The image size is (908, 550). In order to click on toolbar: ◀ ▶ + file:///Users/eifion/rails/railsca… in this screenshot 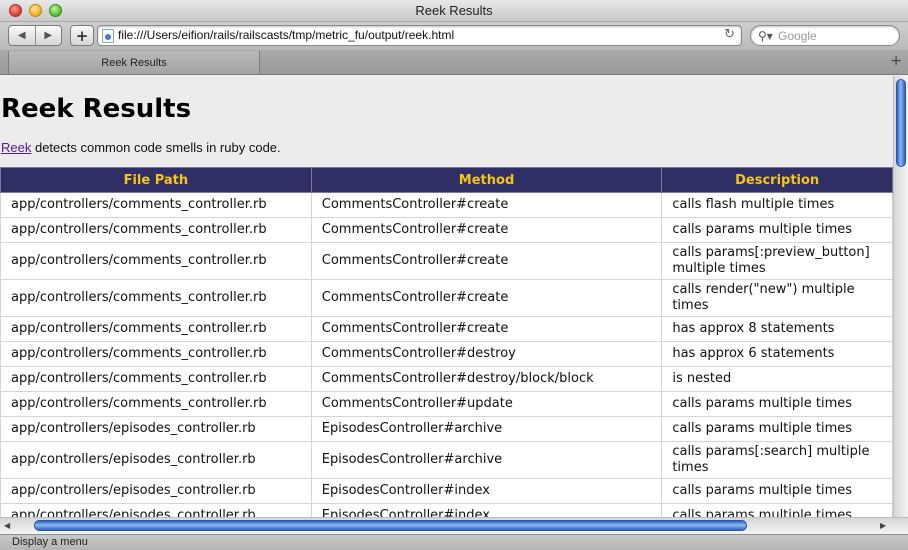, I will do `click(454, 36)`.